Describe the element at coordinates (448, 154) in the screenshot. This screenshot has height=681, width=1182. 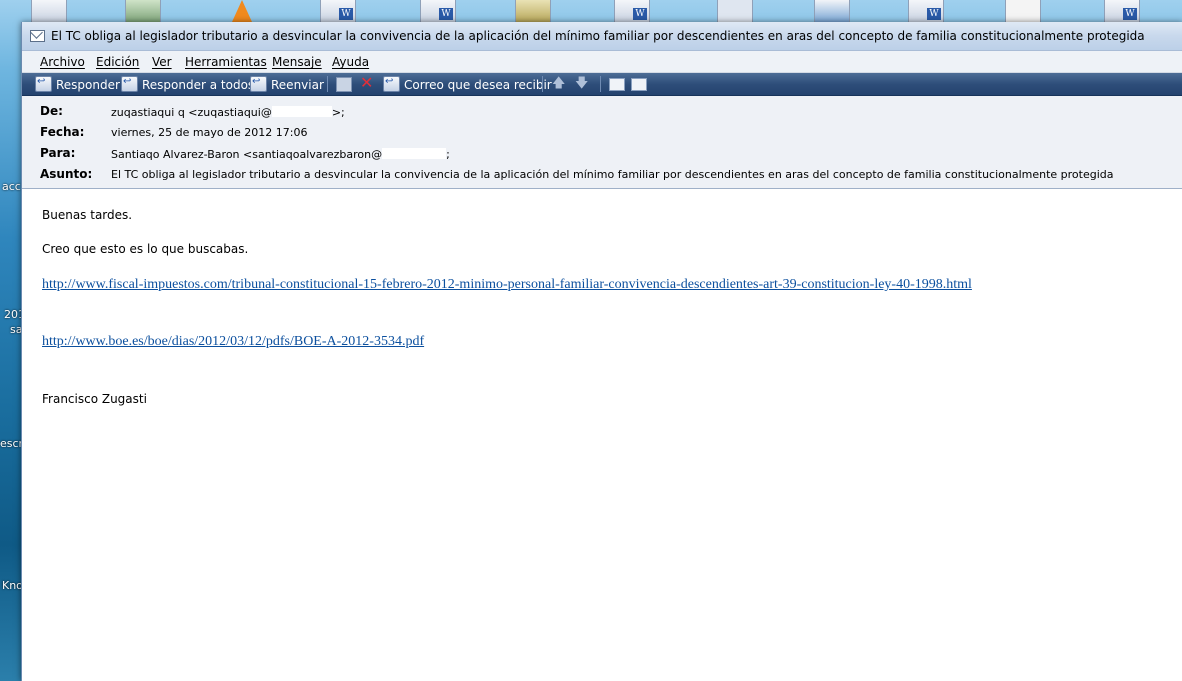
I see `to-tail: ;` at that location.